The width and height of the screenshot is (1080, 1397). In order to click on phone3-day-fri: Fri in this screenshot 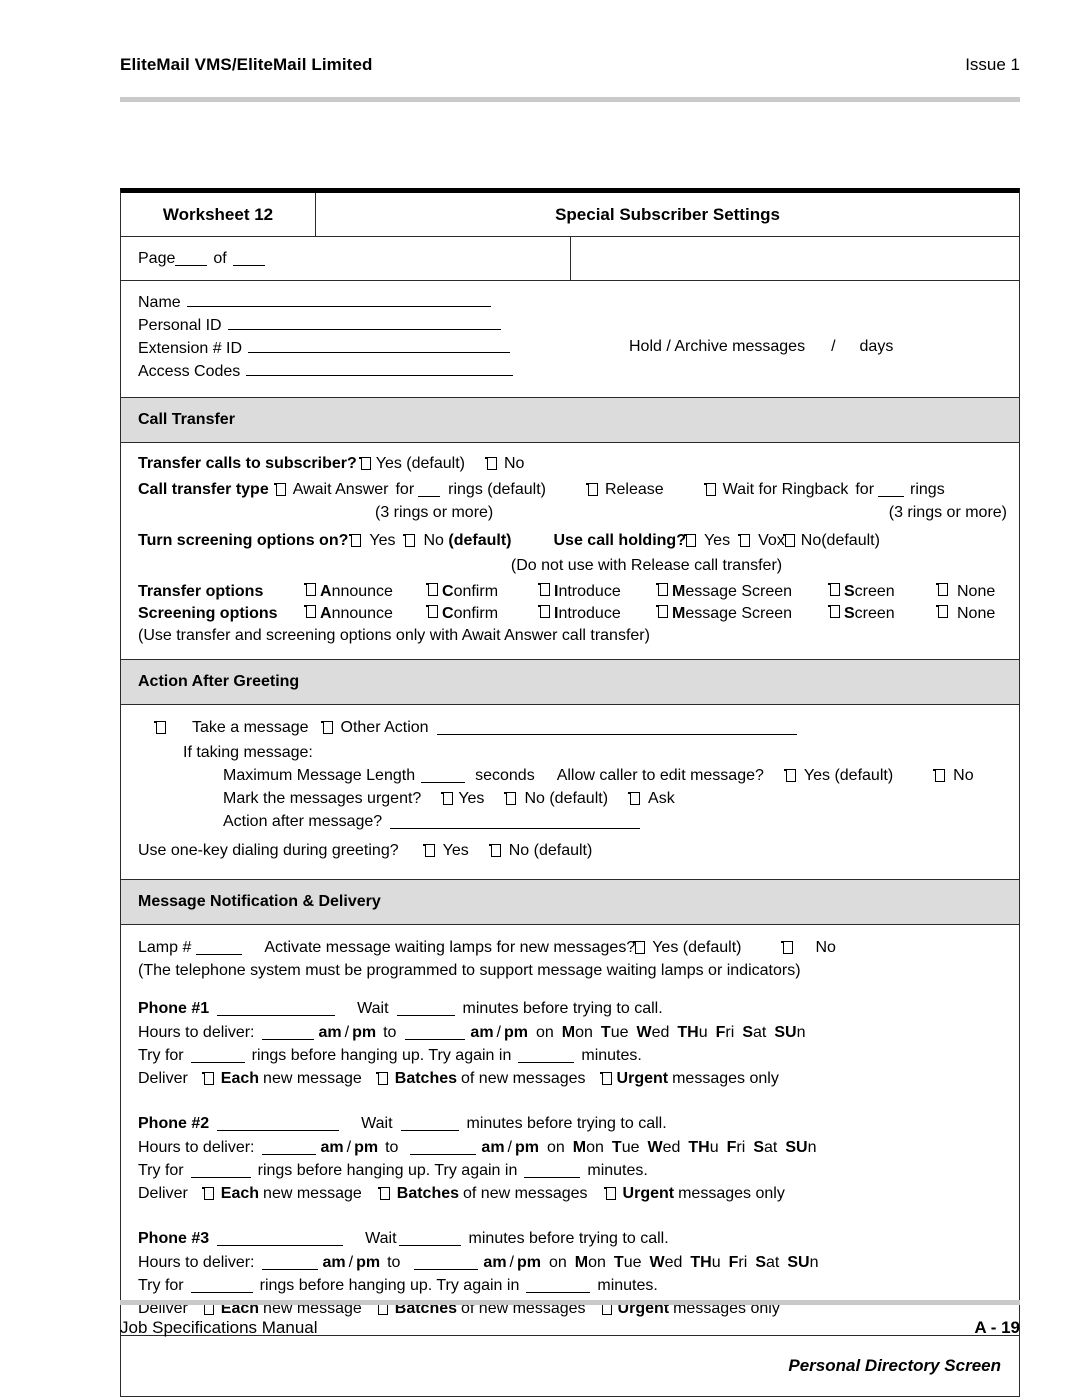, I will do `click(738, 1262)`.